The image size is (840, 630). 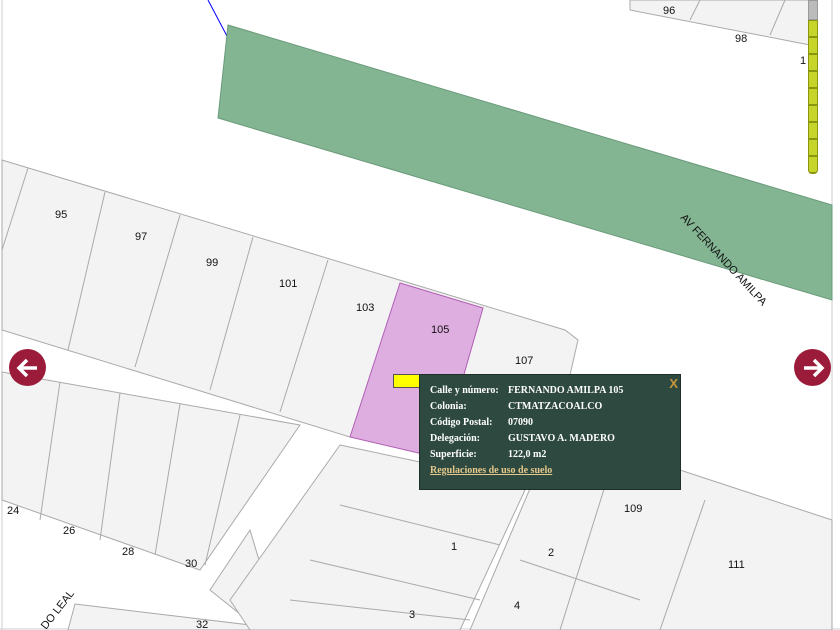 What do you see at coordinates (741, 39) in the screenshot?
I see `lot-number: 98` at bounding box center [741, 39].